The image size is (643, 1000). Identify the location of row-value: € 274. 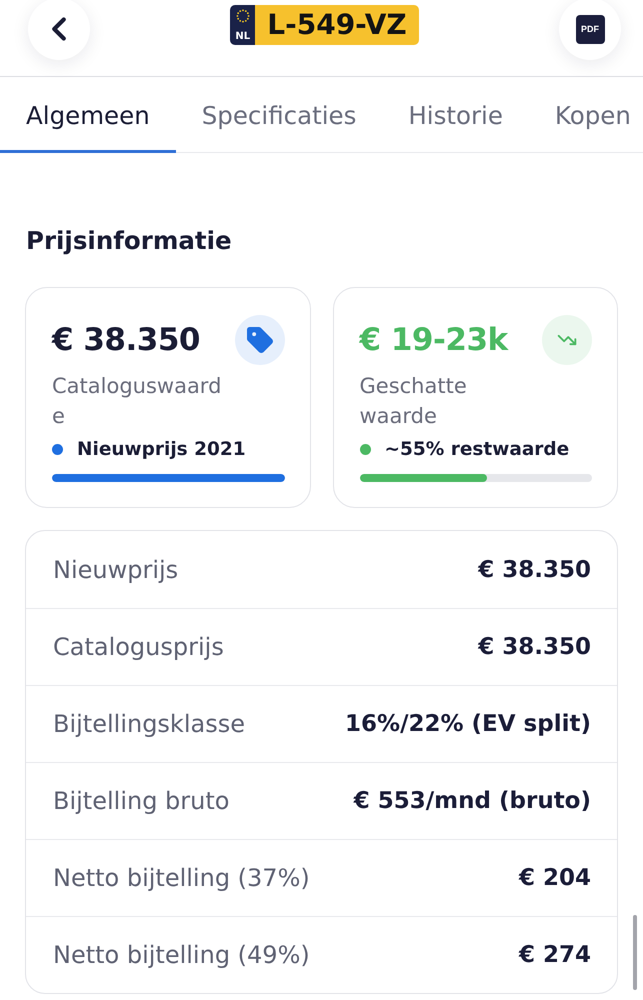
(554, 955).